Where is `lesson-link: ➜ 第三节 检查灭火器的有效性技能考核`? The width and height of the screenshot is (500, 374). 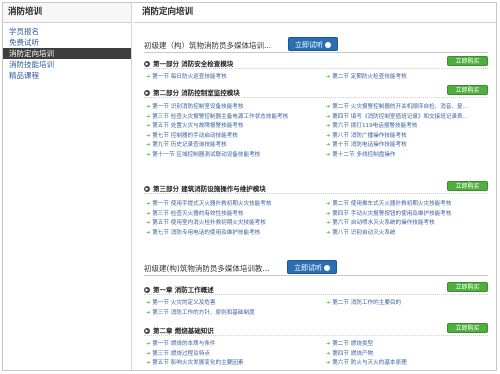
lesson-link: ➜ 第三节 检查灭火器的有效性技能考核 is located at coordinates (235, 213).